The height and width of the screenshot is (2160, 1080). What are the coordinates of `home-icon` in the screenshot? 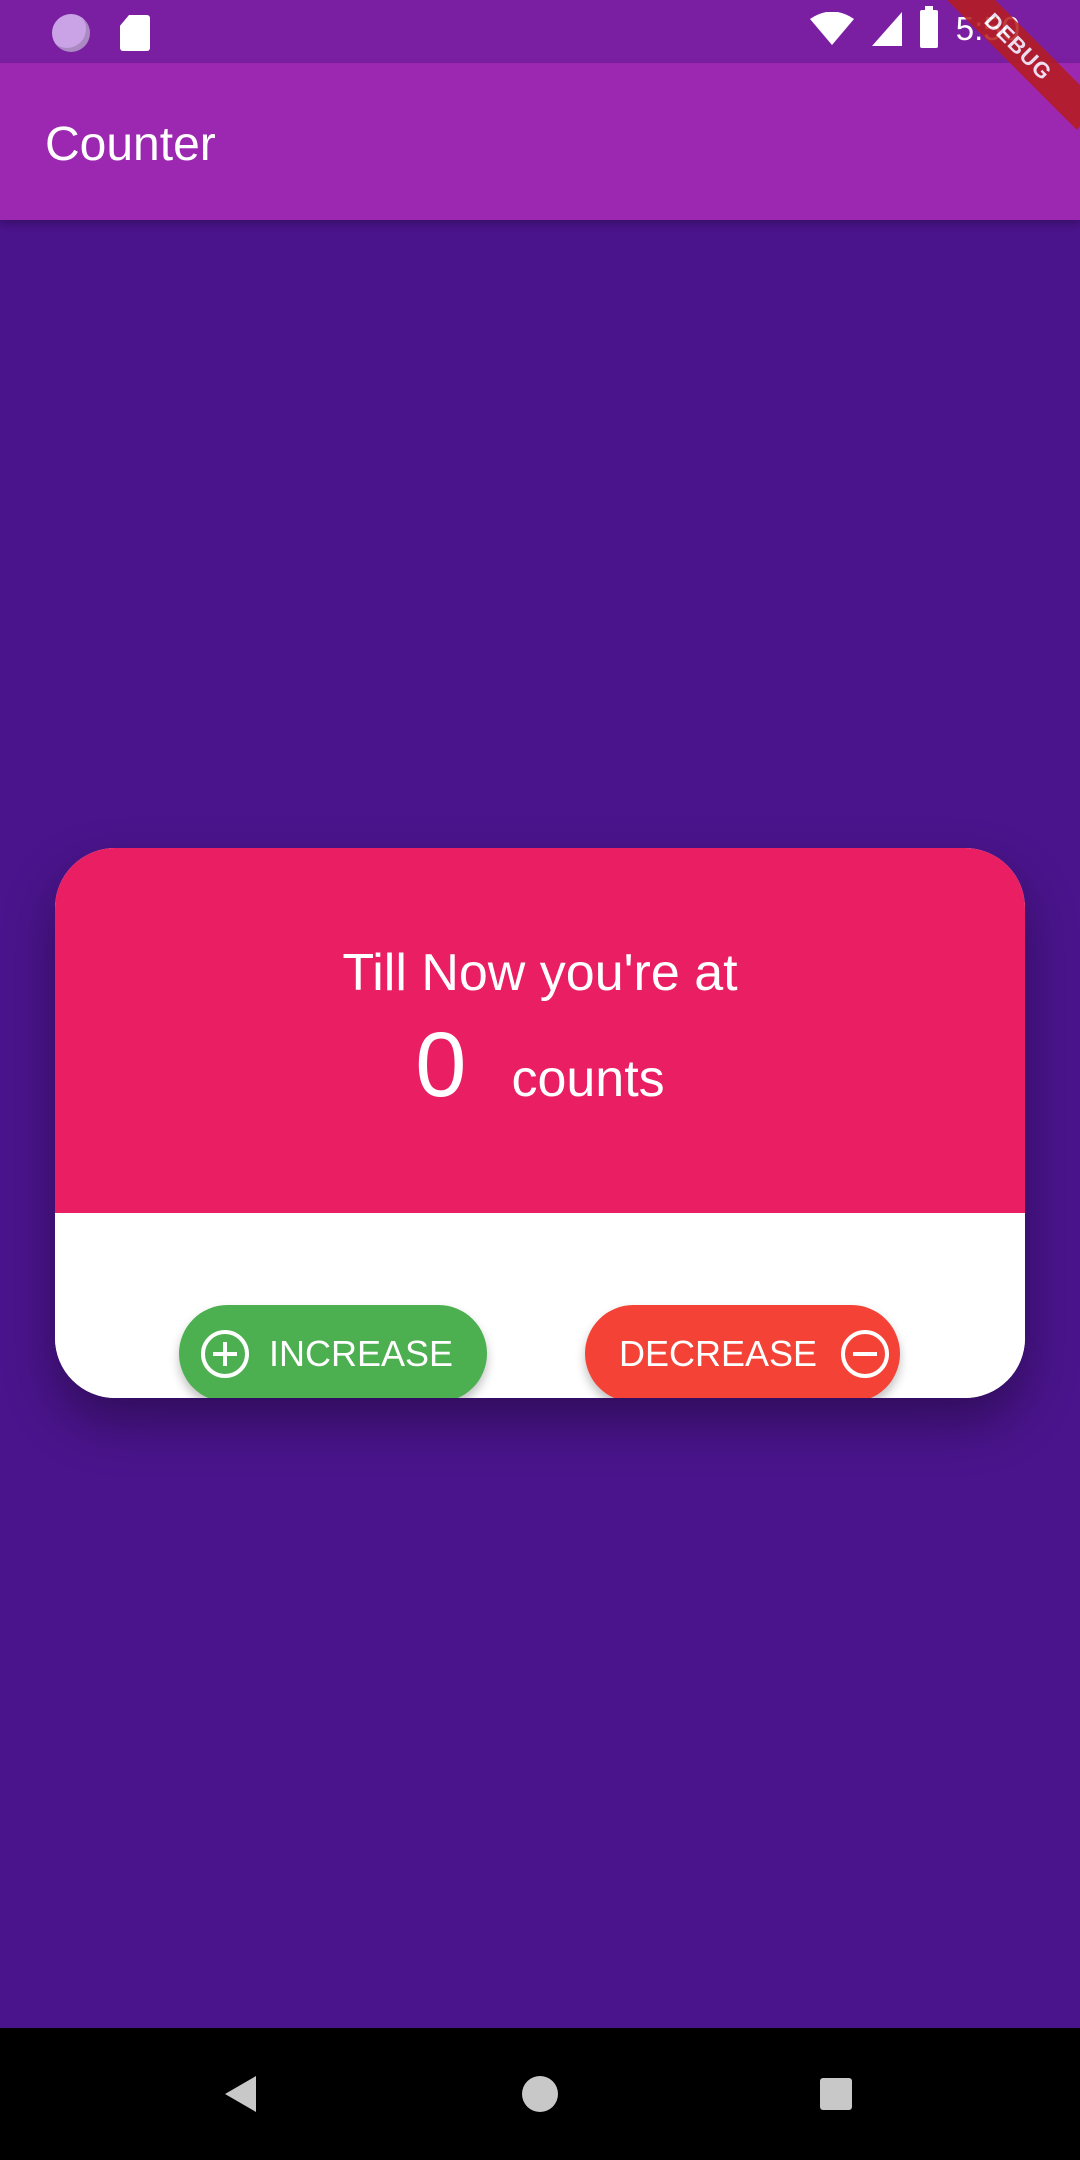 It's located at (540, 2094).